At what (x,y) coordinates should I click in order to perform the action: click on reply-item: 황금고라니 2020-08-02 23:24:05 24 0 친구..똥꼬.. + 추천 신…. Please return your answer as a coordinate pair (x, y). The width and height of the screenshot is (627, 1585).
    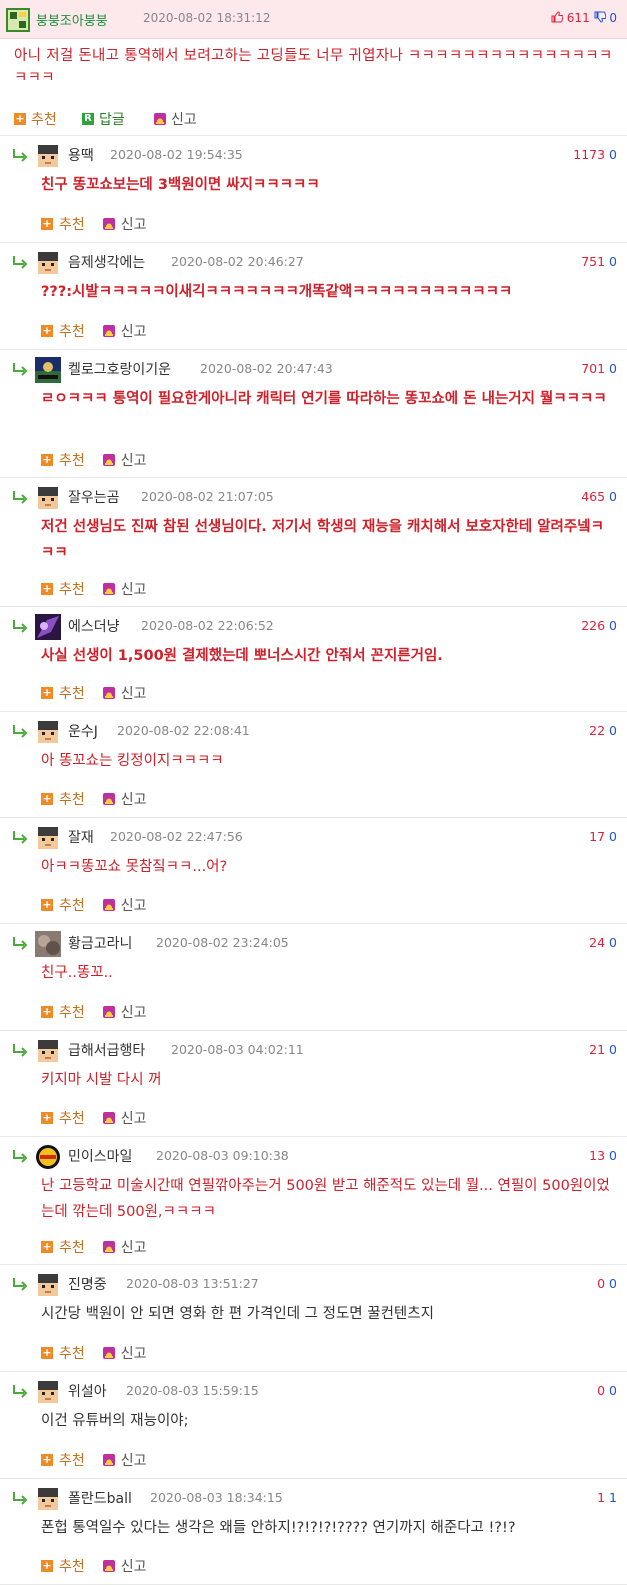
    Looking at the image, I should click on (313, 977).